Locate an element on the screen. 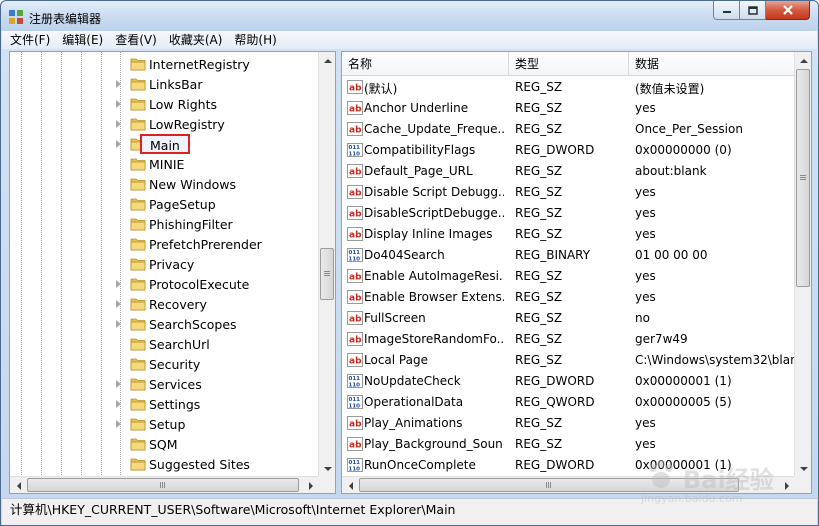  list-vertical-scrollbar is located at coordinates (802, 264).